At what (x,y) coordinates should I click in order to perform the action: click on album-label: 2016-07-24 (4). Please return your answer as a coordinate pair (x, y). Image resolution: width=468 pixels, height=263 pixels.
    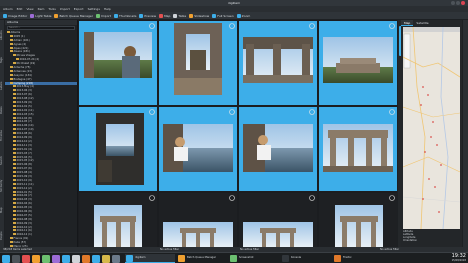
    Looking at the image, I should click on (29, 60).